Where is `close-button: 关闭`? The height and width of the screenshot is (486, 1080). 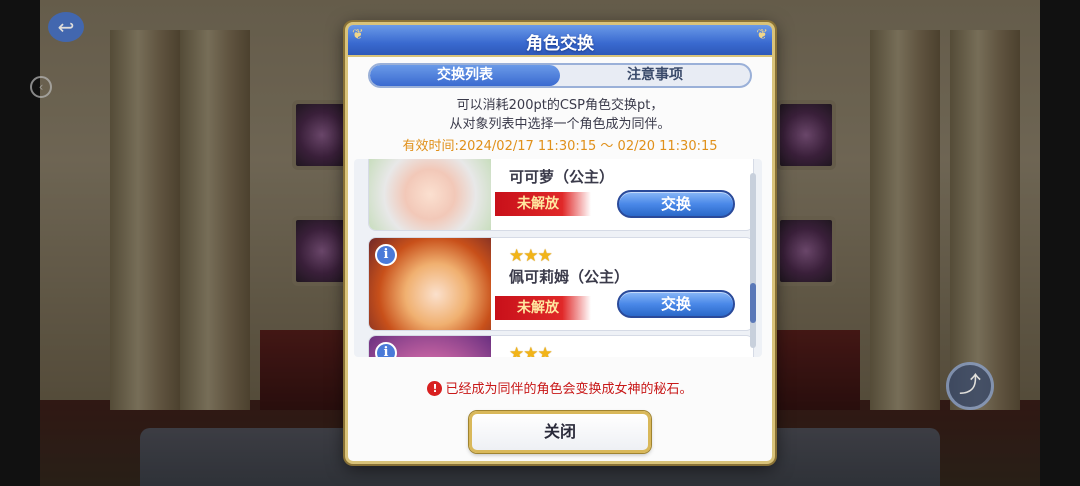 close-button: 关闭 is located at coordinates (560, 432).